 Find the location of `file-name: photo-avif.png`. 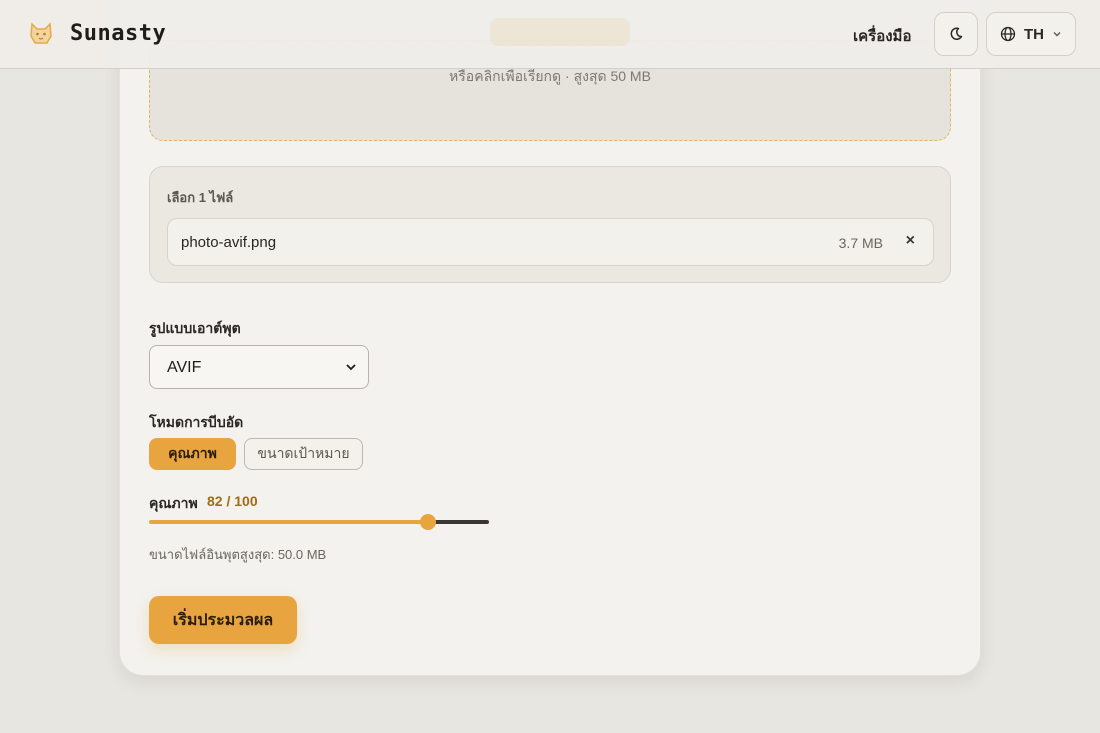

file-name: photo-avif.png is located at coordinates (229, 242).